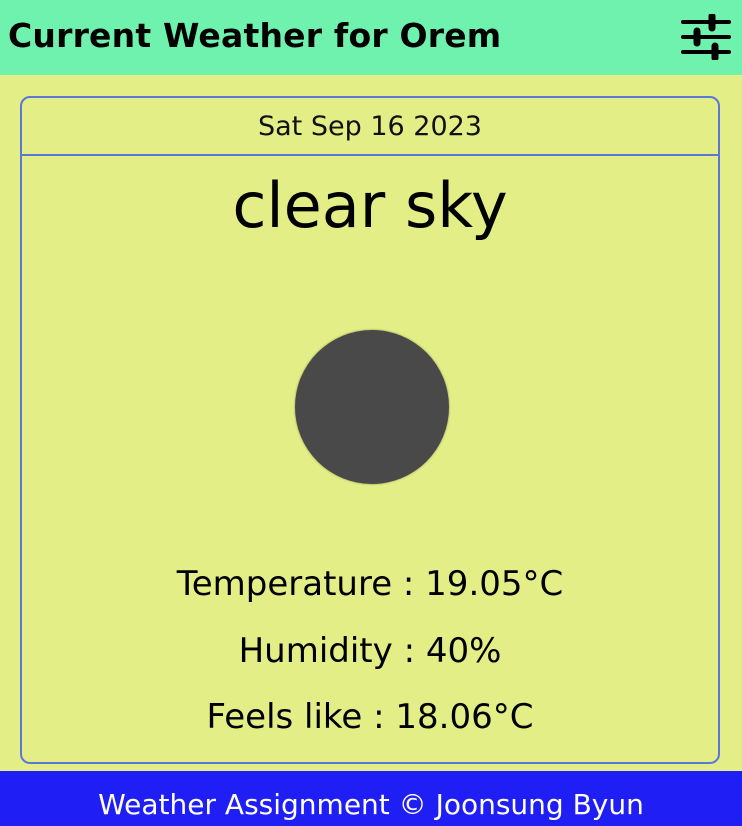  I want to click on page-title: Current Weather for Orem, so click(255, 35).